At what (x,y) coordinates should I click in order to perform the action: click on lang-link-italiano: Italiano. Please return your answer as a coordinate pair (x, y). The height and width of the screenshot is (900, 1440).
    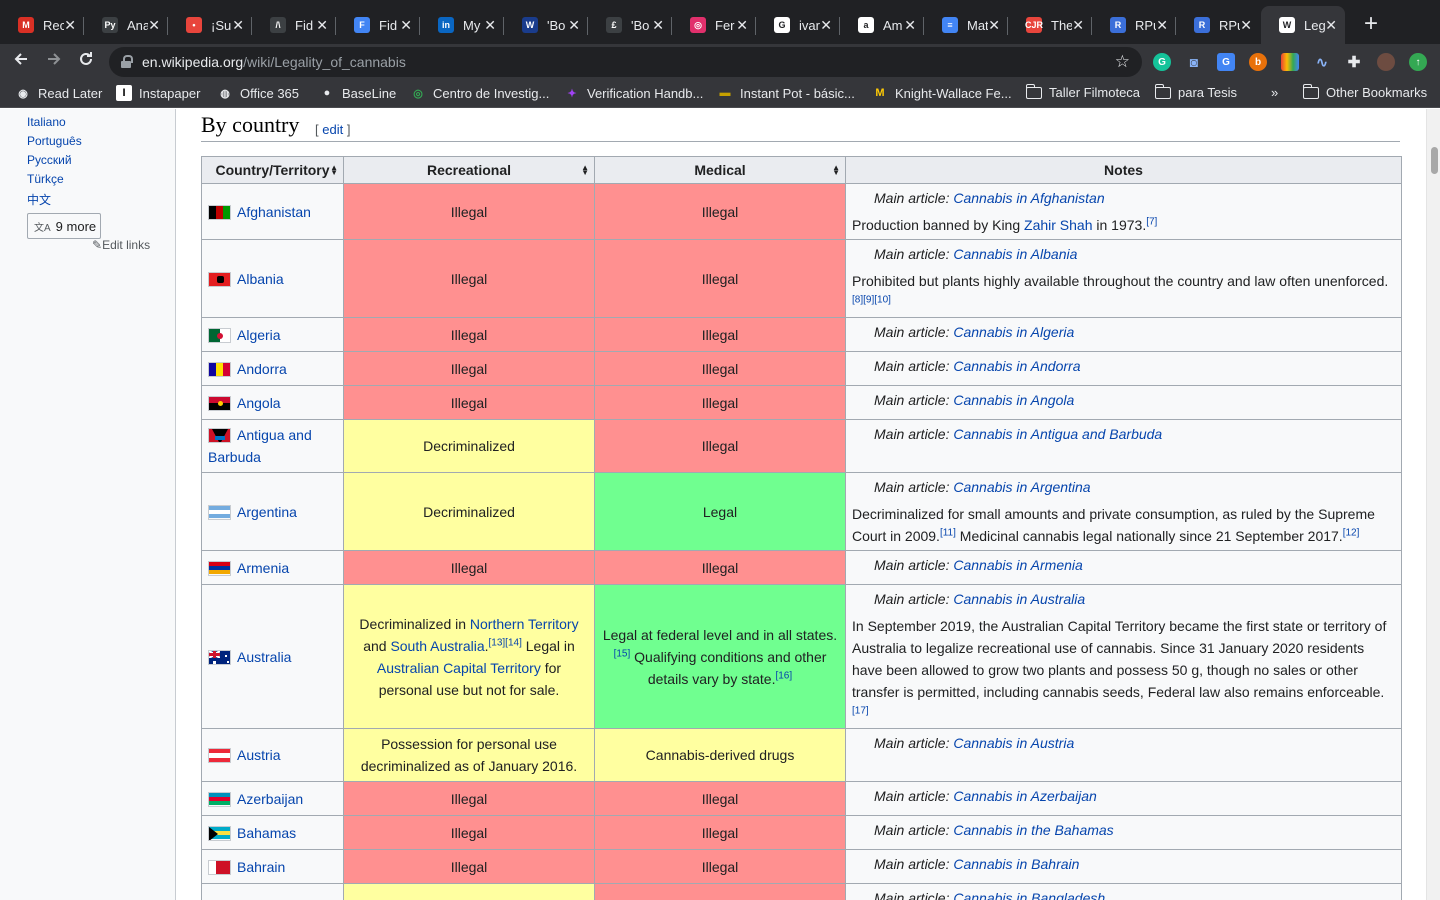
    Looking at the image, I should click on (46, 122).